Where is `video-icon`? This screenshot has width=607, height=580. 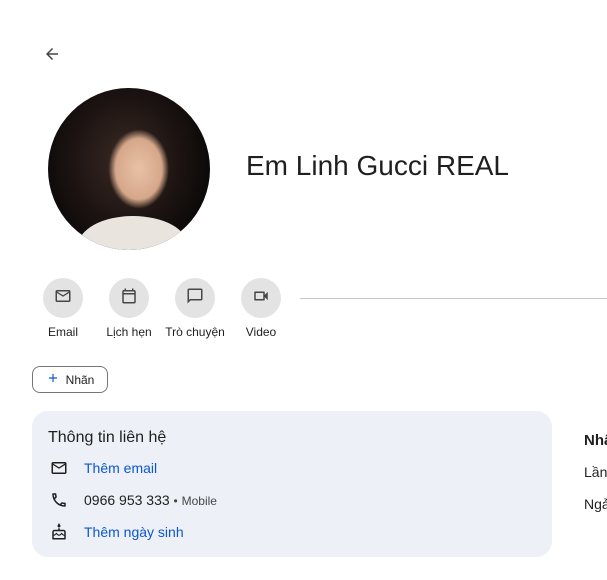
video-icon is located at coordinates (261, 298).